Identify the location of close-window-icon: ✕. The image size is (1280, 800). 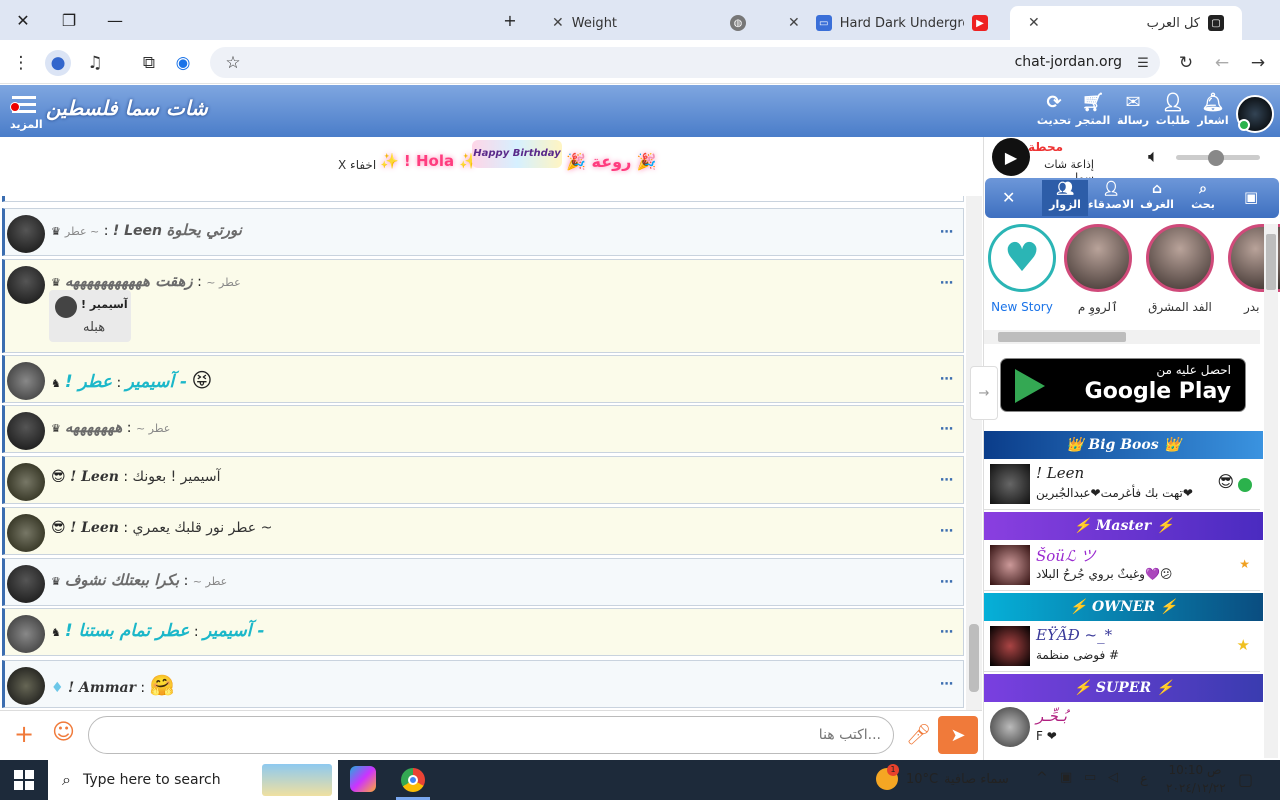
(23, 20).